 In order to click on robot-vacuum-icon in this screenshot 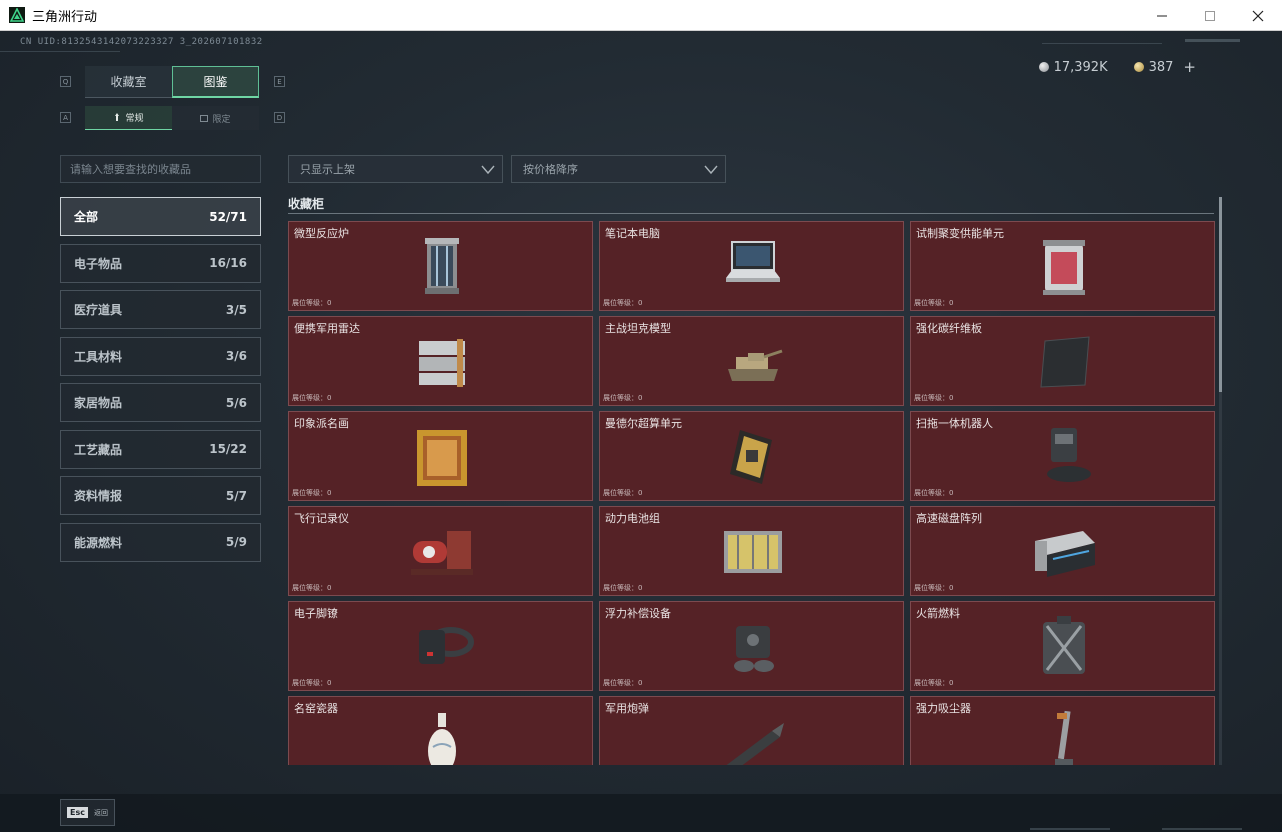, I will do `click(1069, 455)`.